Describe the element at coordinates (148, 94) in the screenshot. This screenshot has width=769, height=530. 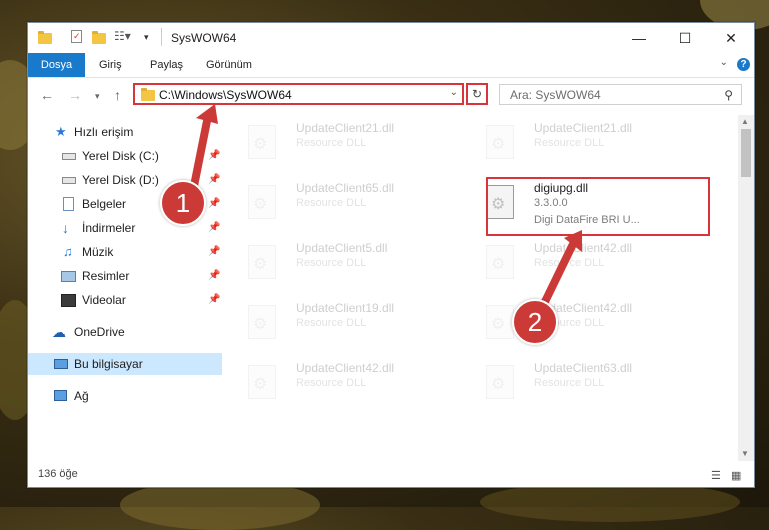
I see `folder-icon` at that location.